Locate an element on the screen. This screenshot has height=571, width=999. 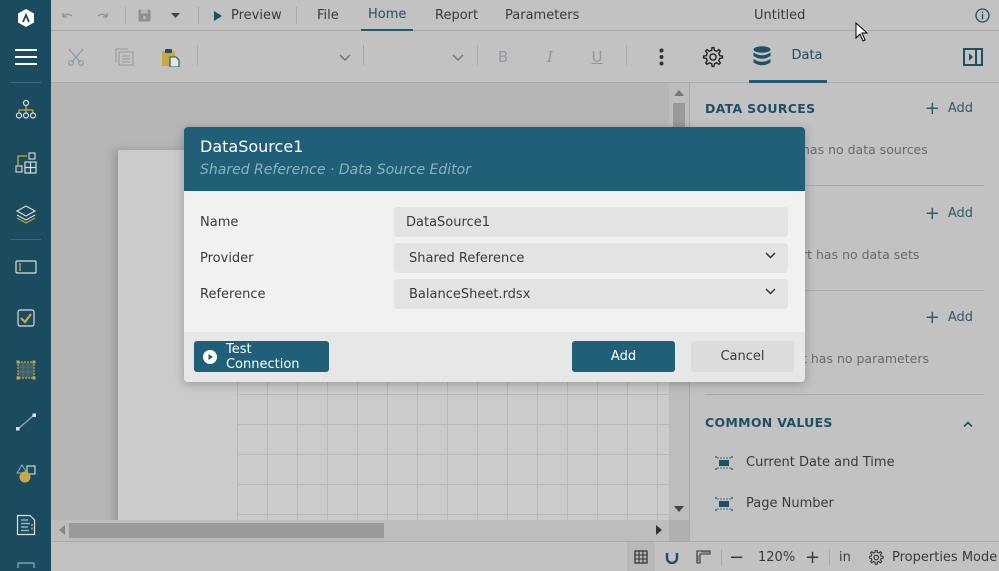
collapse-common-values-button is located at coordinates (968, 423).